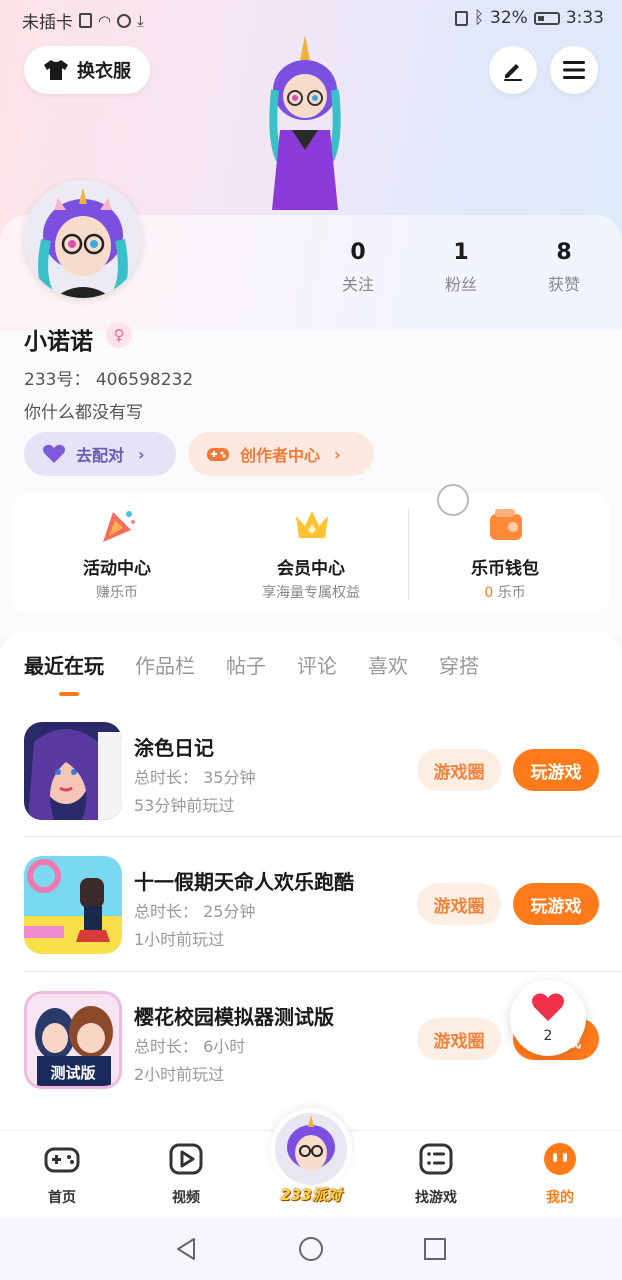 This screenshot has width=622, height=1280. I want to click on nav-home: 首页, so click(62, 1174).